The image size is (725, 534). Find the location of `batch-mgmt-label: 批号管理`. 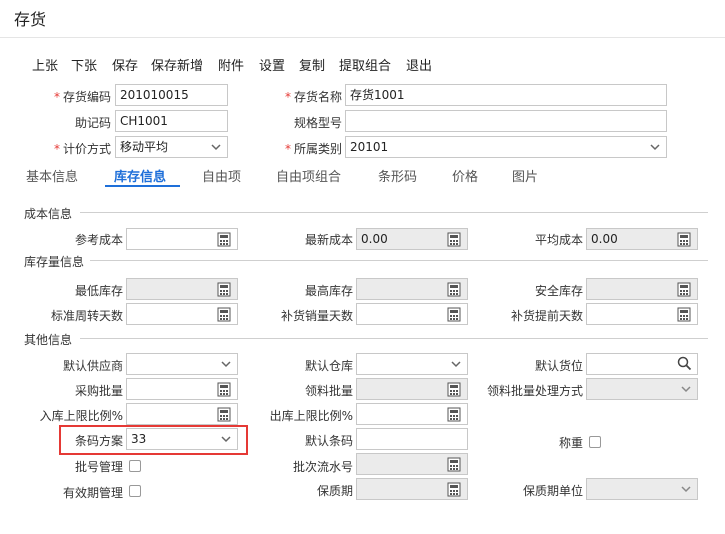

batch-mgmt-label: 批号管理 is located at coordinates (98, 467).